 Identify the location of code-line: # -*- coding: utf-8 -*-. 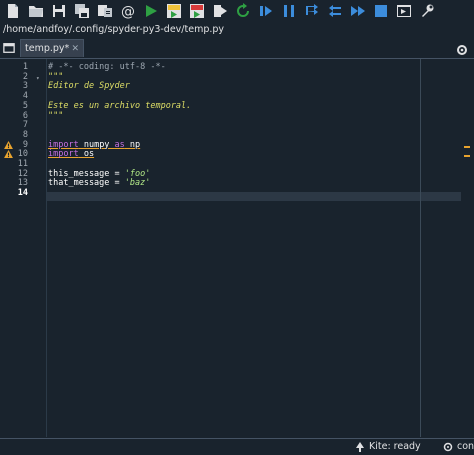
(107, 67).